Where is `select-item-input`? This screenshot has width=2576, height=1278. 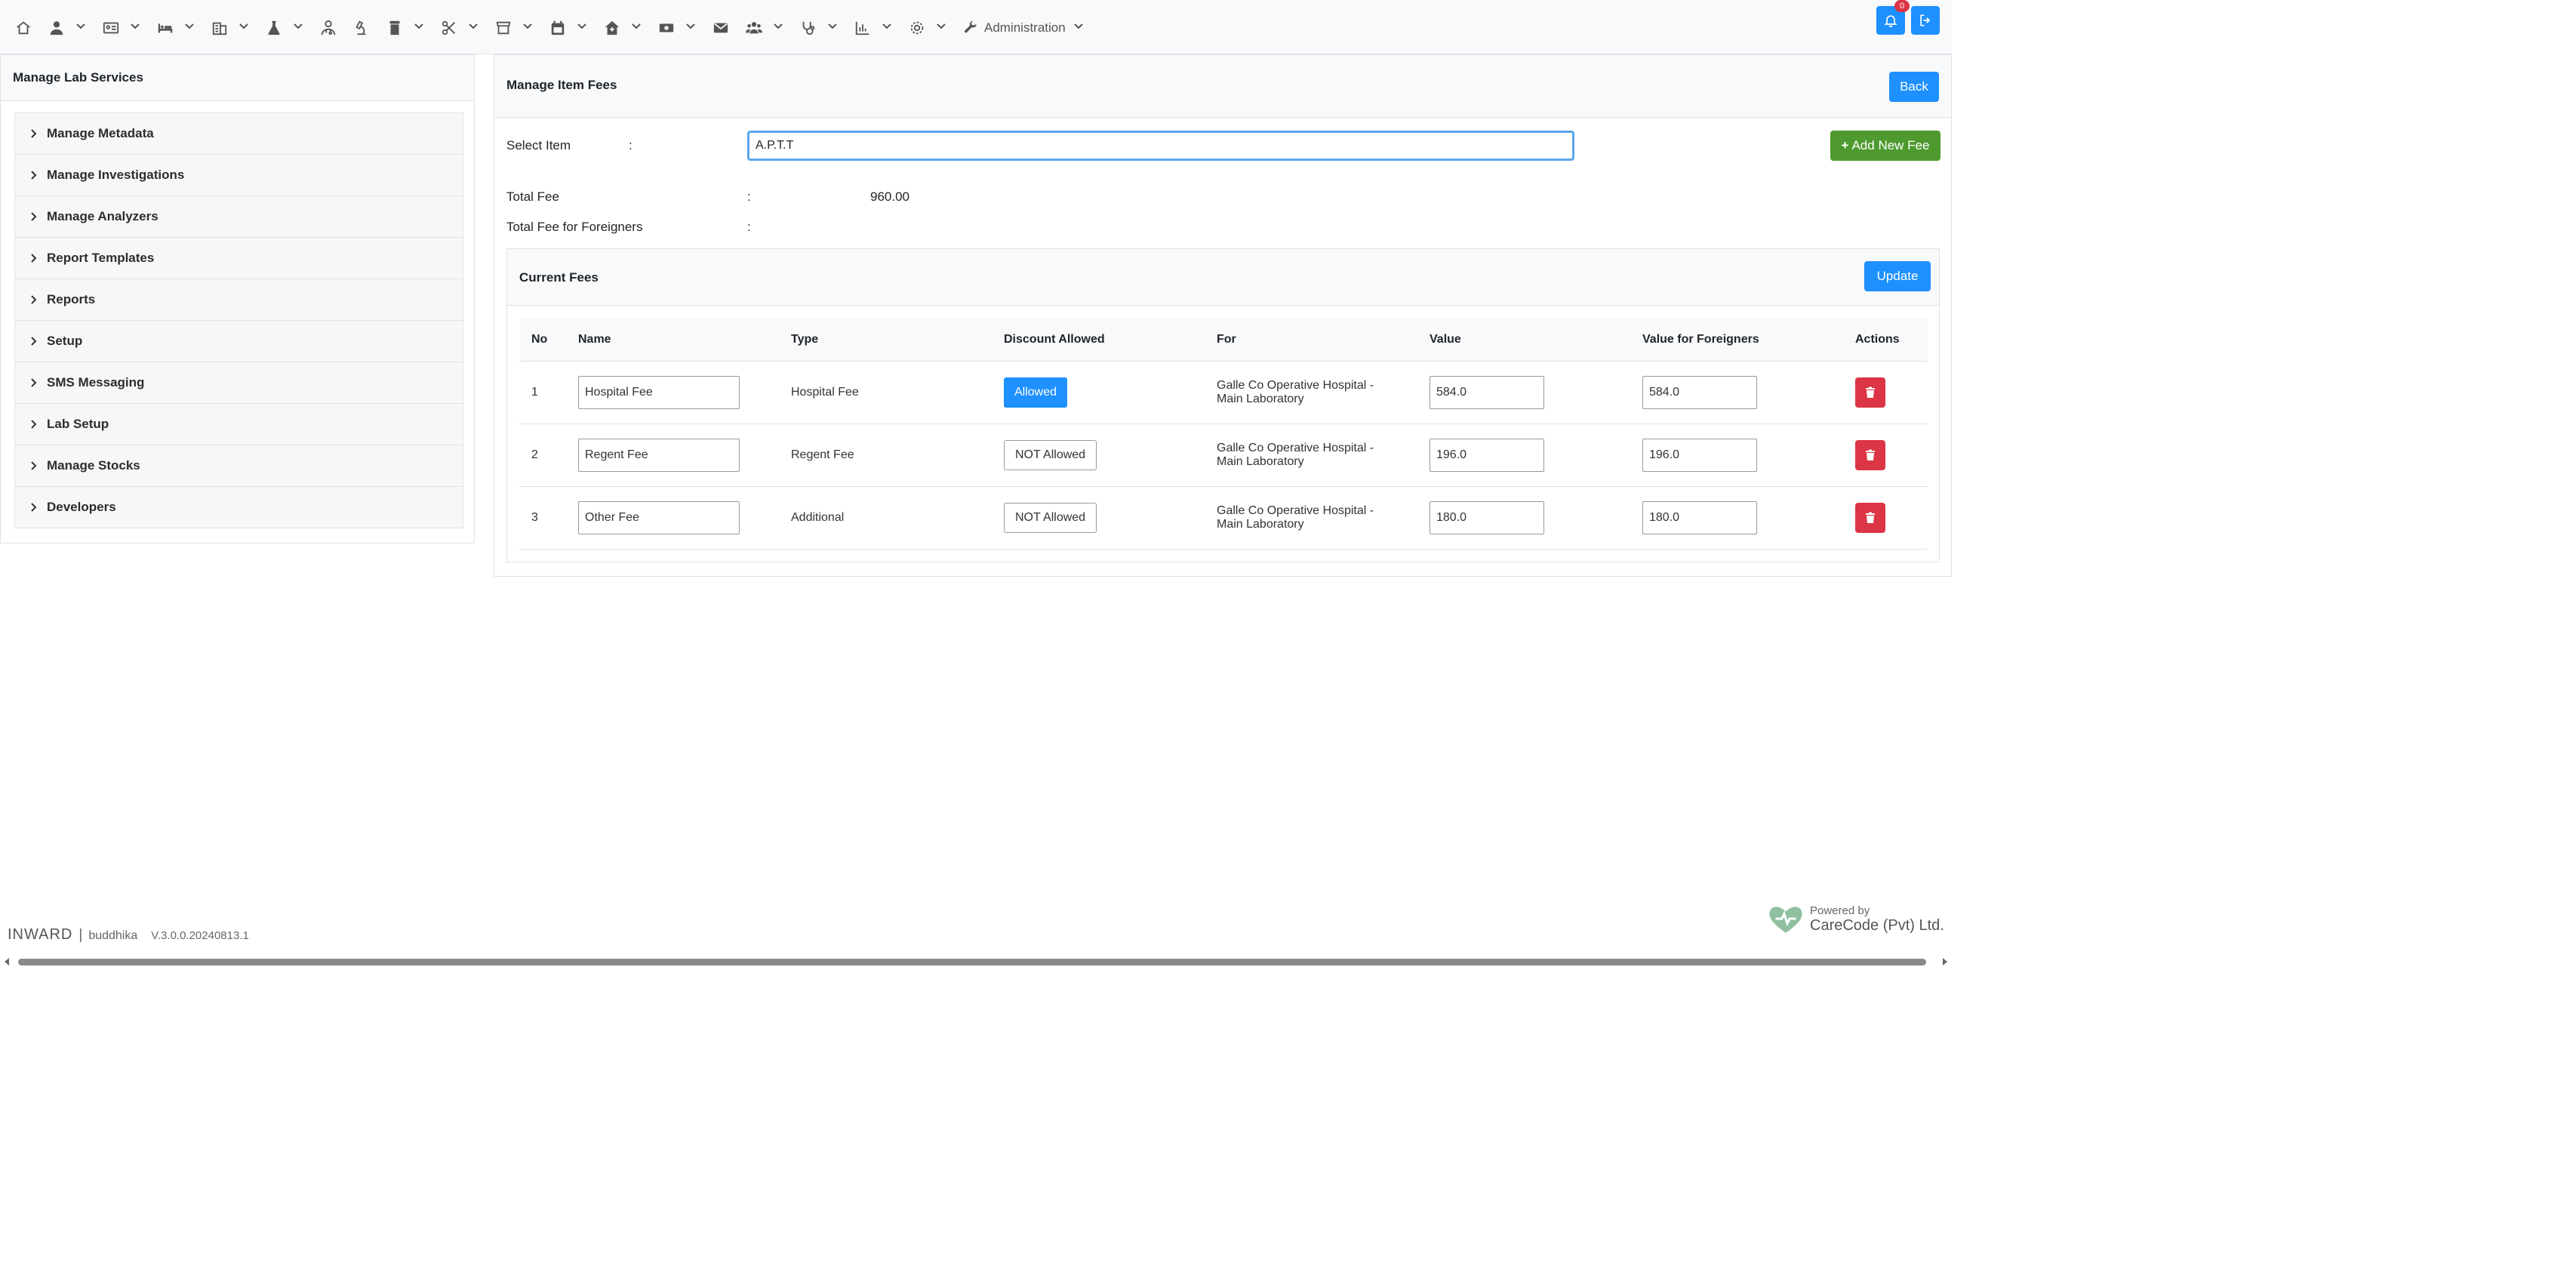 select-item-input is located at coordinates (1160, 146).